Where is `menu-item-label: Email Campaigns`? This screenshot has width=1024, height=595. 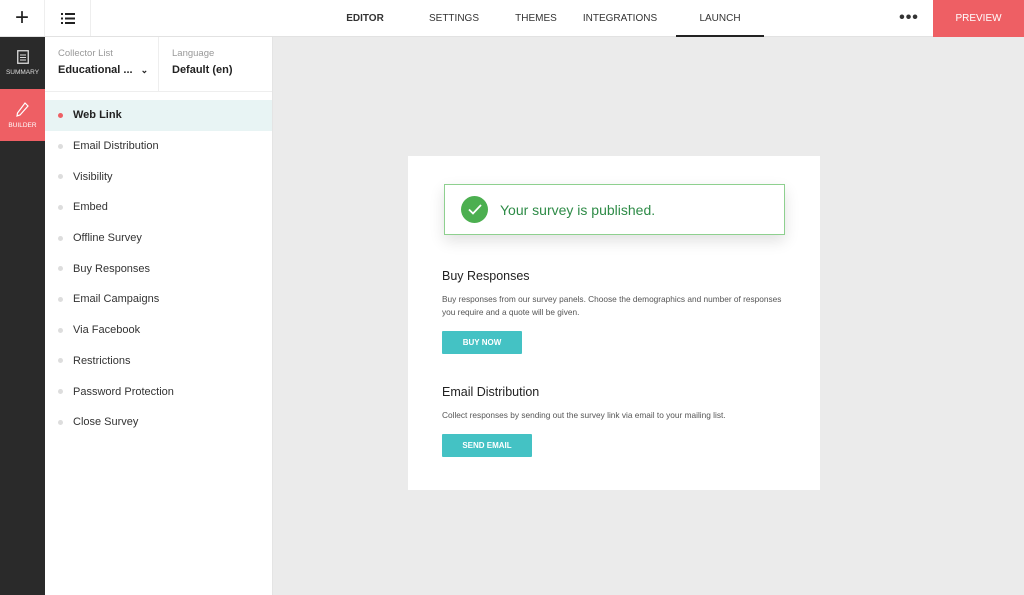 menu-item-label: Email Campaigns is located at coordinates (116, 299).